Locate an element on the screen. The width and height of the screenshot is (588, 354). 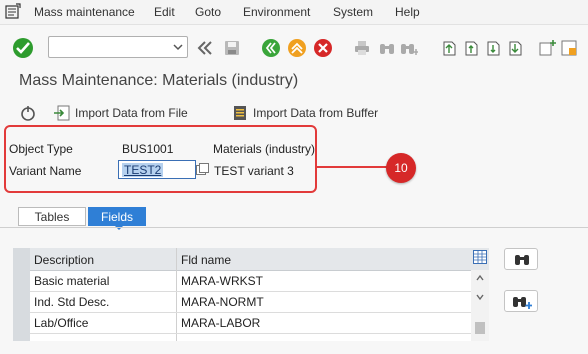
import-buffer-icon is located at coordinates (240, 113).